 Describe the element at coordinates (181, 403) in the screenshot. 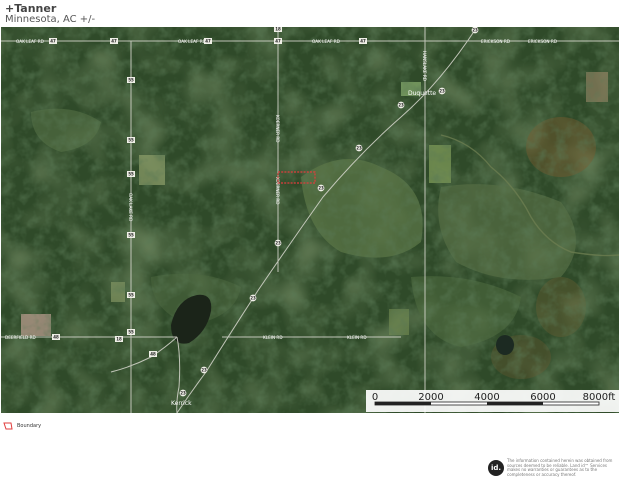

I see `town-label-kerrick: Kerrick` at that location.